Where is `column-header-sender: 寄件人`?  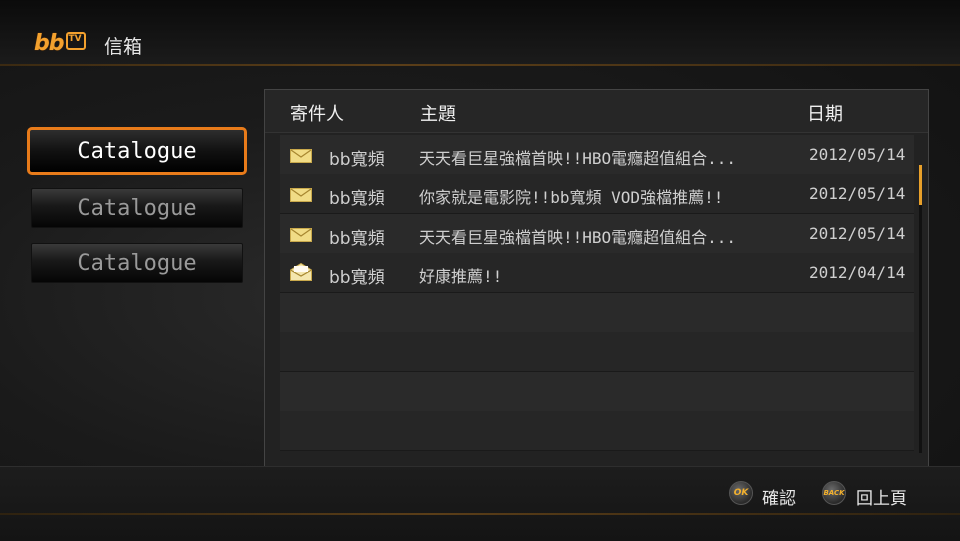
column-header-sender: 寄件人 is located at coordinates (317, 114).